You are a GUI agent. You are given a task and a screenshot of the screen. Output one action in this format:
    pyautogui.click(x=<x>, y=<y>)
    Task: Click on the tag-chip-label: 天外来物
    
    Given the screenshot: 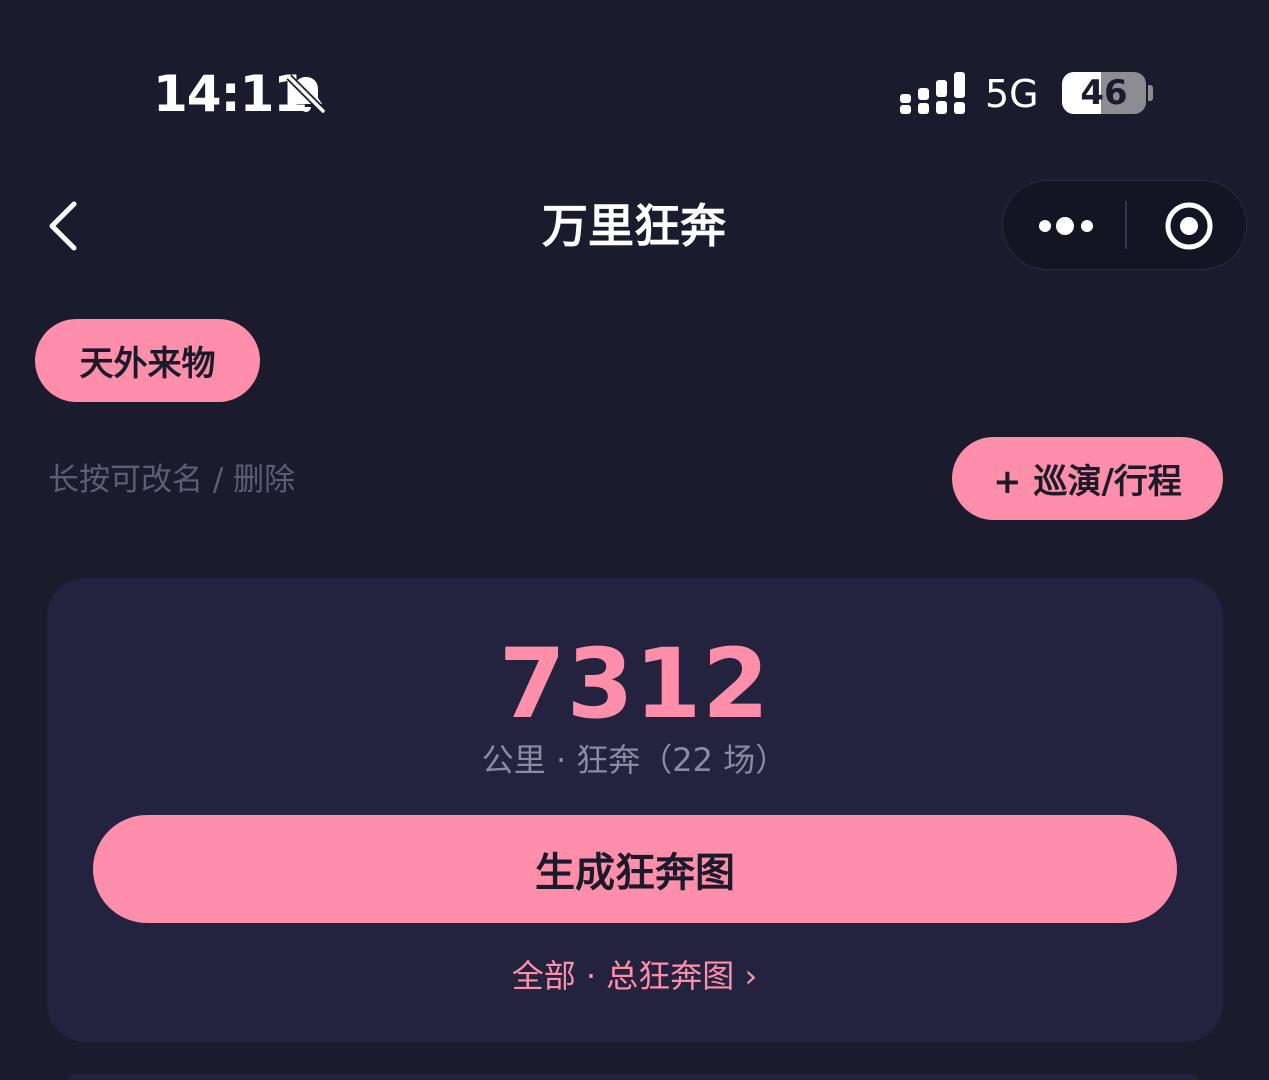 What is the action you would take?
    pyautogui.click(x=147, y=364)
    